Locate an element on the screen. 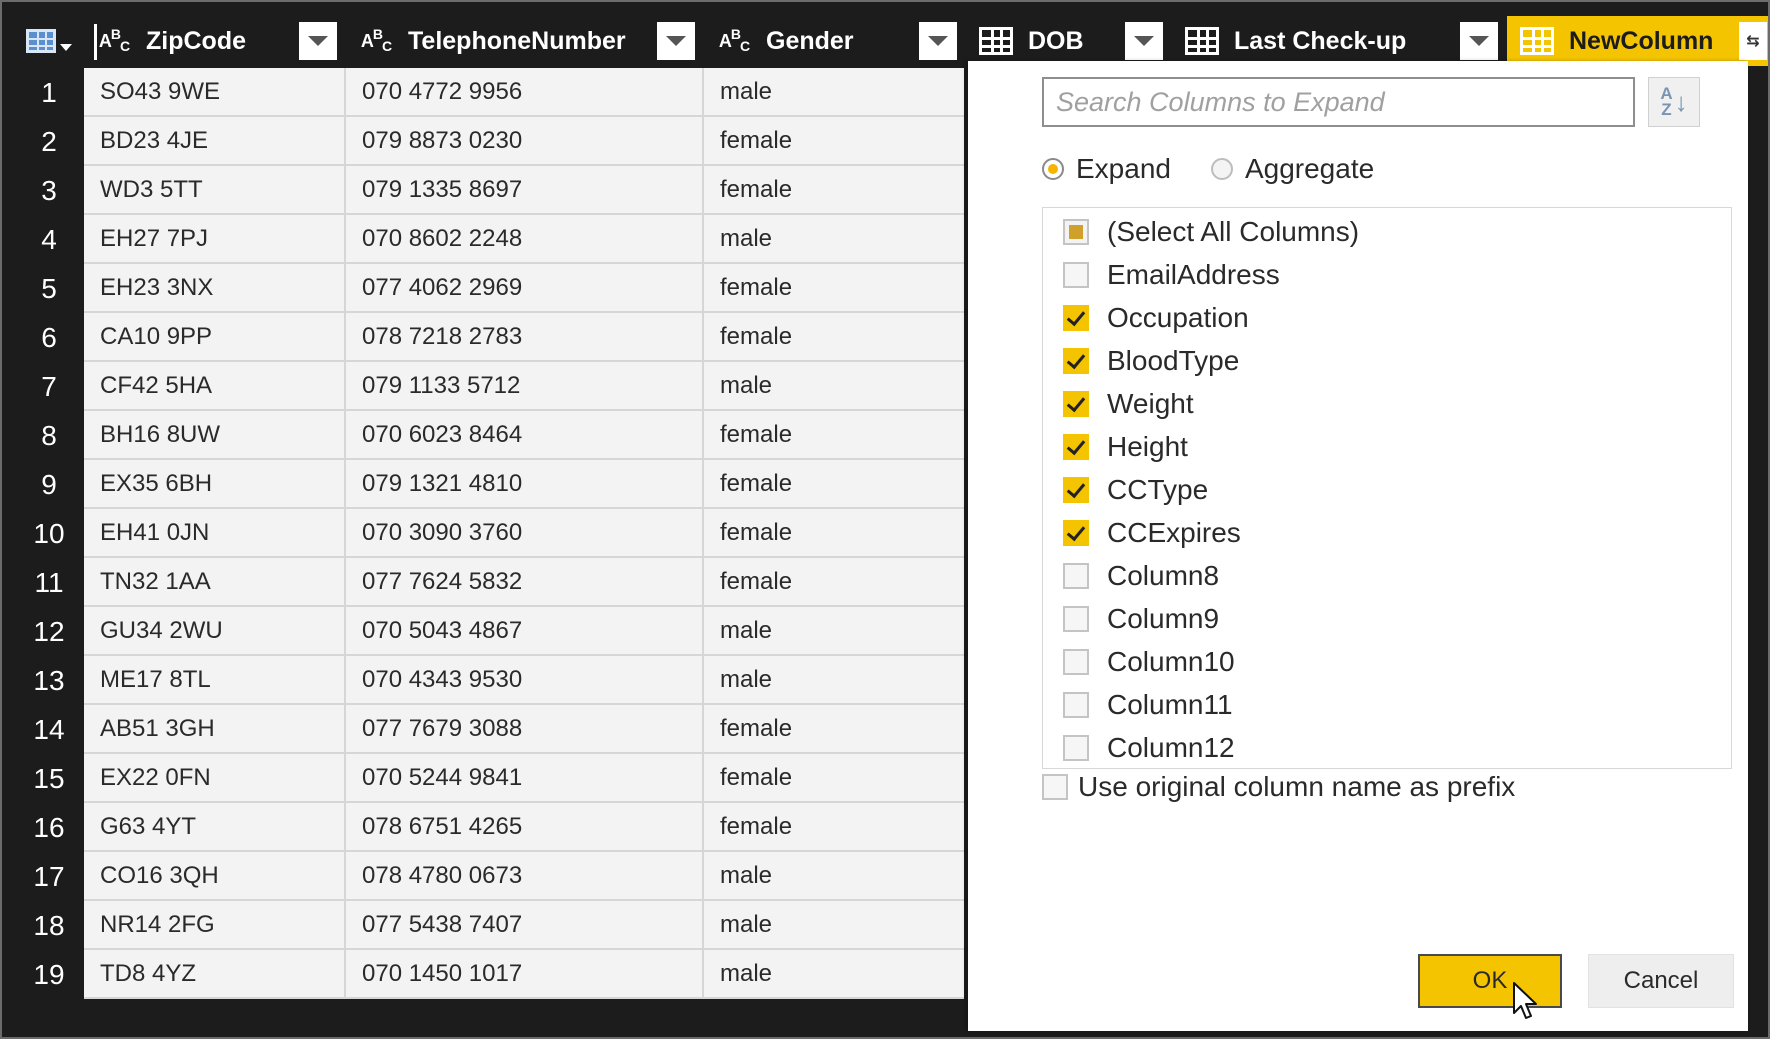  zipcode-cell: EH41 0JN is located at coordinates (215, 533).